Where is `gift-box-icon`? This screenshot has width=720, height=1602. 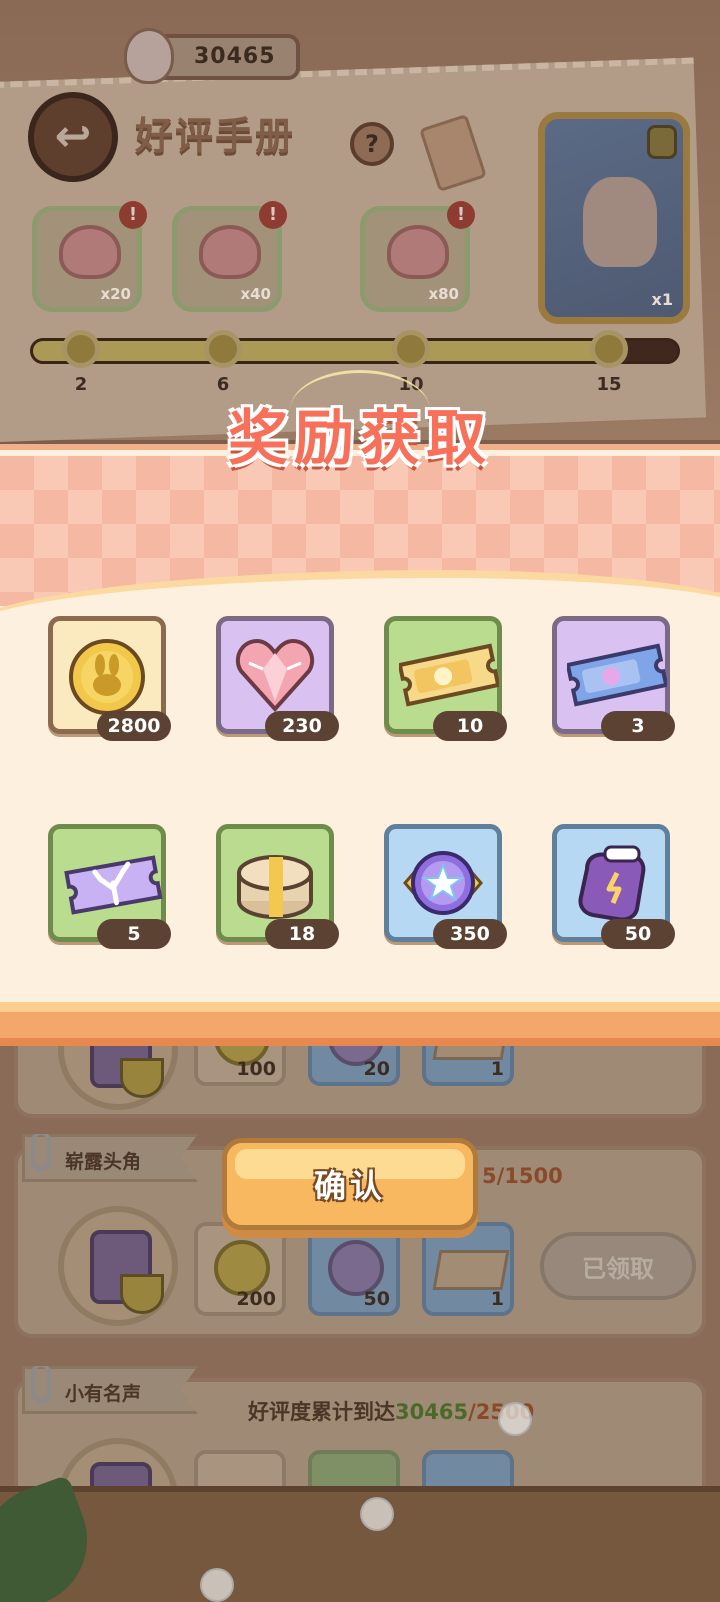 gift-box-icon is located at coordinates (275, 887).